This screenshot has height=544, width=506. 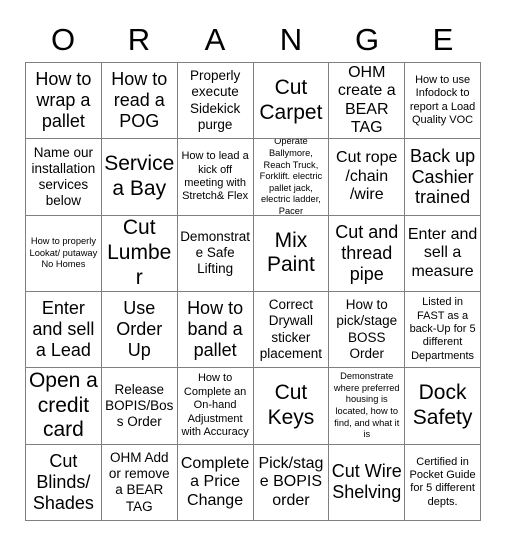 I want to click on bingo-cell: Cut Keys, so click(x=291, y=406).